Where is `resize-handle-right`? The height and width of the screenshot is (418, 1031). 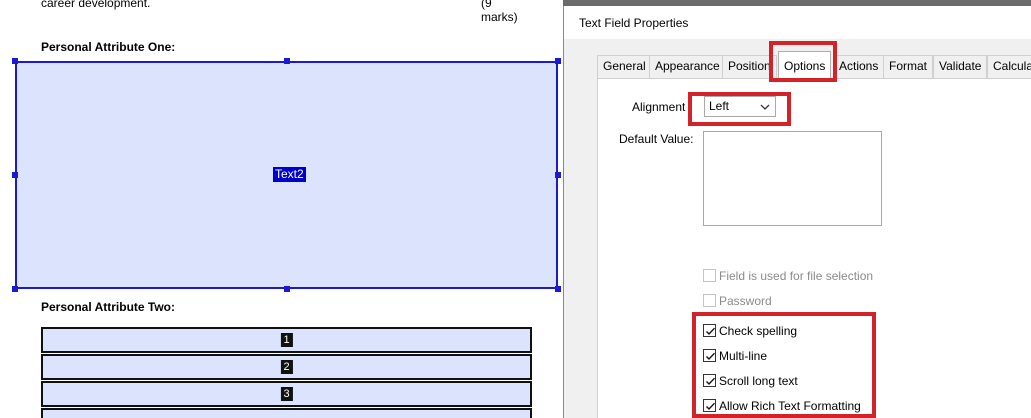
resize-handle-right is located at coordinates (558, 175).